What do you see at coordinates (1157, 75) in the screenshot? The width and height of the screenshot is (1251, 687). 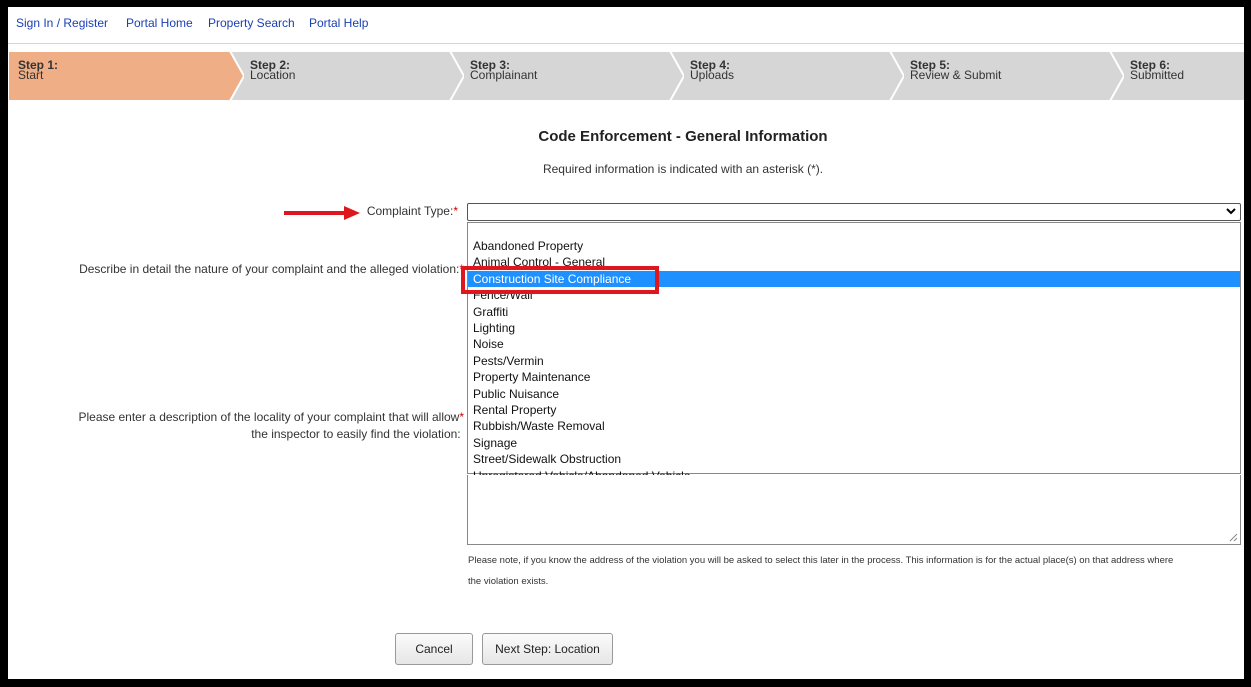 I see `step-name: Submitted` at bounding box center [1157, 75].